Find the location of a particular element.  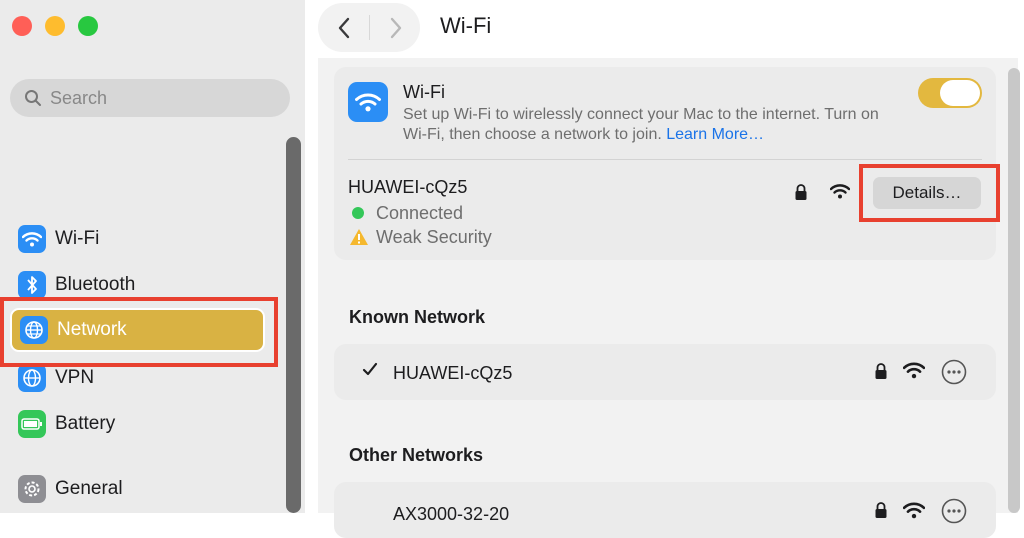

current-network-name: HUAWEI-cQz5 is located at coordinates (408, 187).